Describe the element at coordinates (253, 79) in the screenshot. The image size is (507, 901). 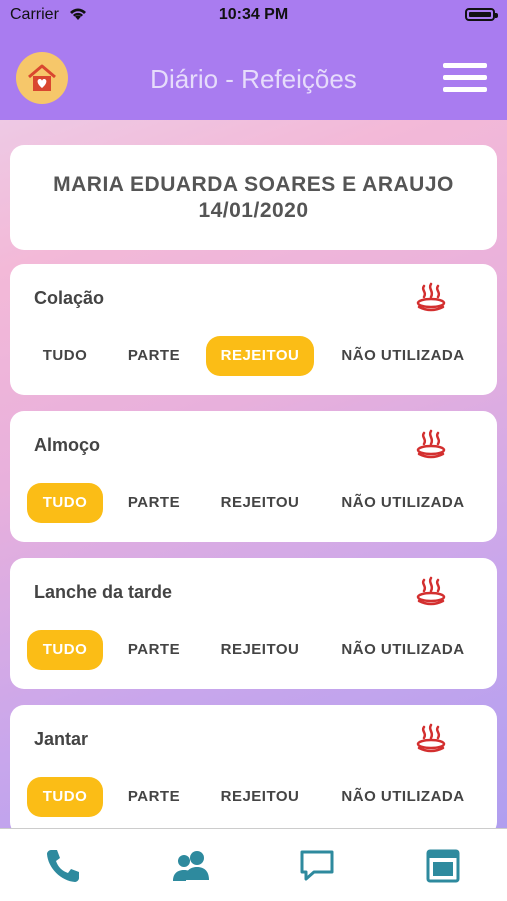
I see `page-title: Diário - Refeições` at that location.